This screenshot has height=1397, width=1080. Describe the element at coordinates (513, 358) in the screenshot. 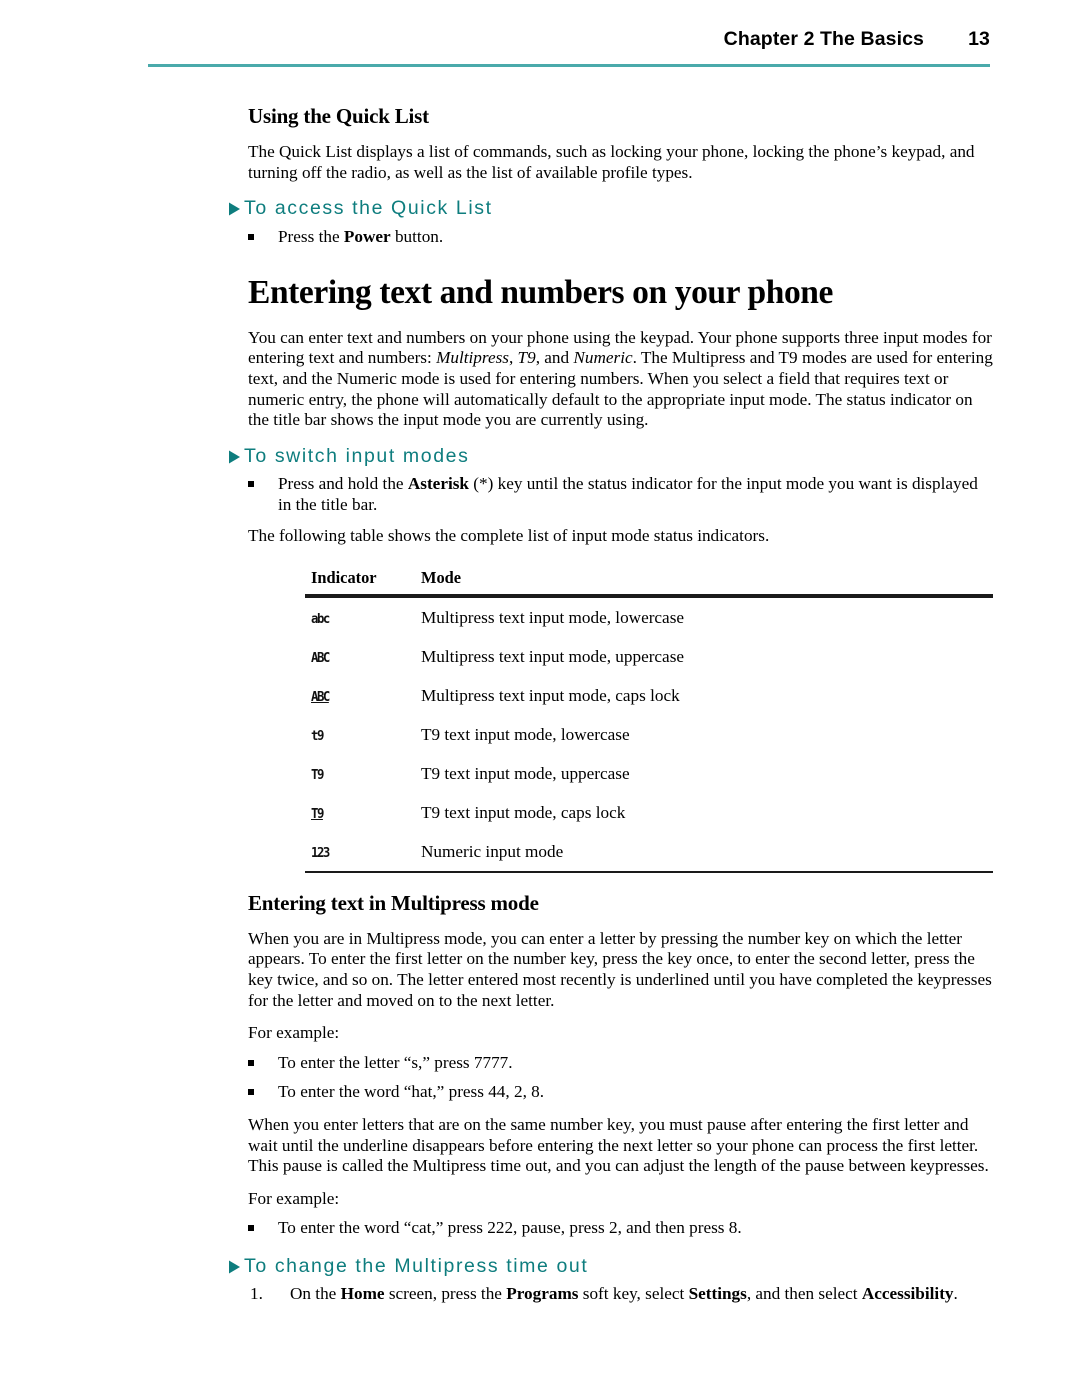

I see `intro-part-b: ,` at that location.